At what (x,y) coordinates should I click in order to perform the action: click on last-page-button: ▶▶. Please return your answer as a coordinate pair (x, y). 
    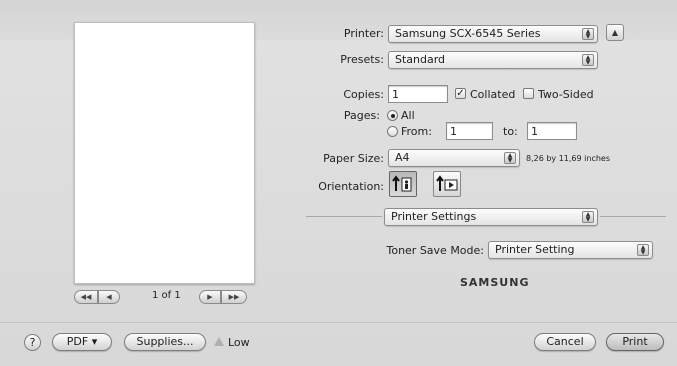
    Looking at the image, I should click on (234, 297).